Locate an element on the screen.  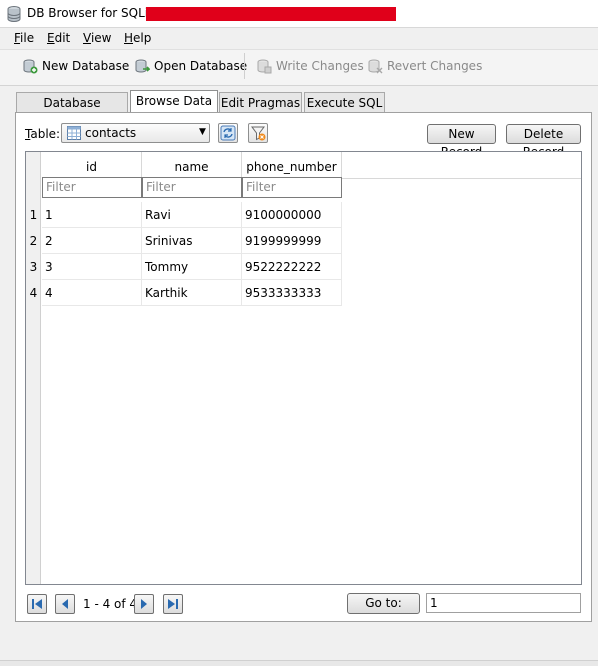
tab-execute-sql: Execute SQL is located at coordinates (344, 102).